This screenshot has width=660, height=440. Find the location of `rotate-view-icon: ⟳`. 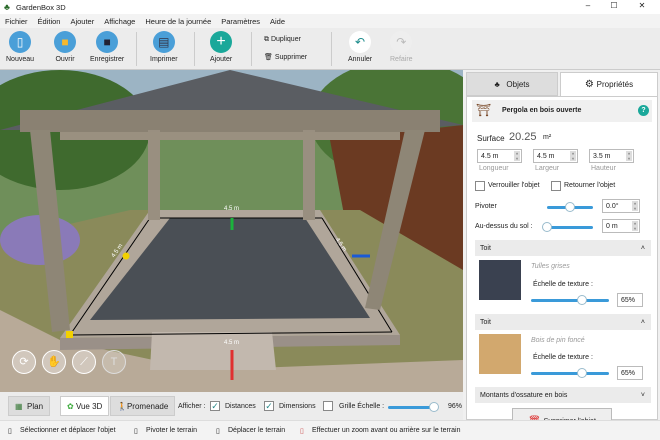

rotate-view-icon: ⟳ is located at coordinates (24, 362).